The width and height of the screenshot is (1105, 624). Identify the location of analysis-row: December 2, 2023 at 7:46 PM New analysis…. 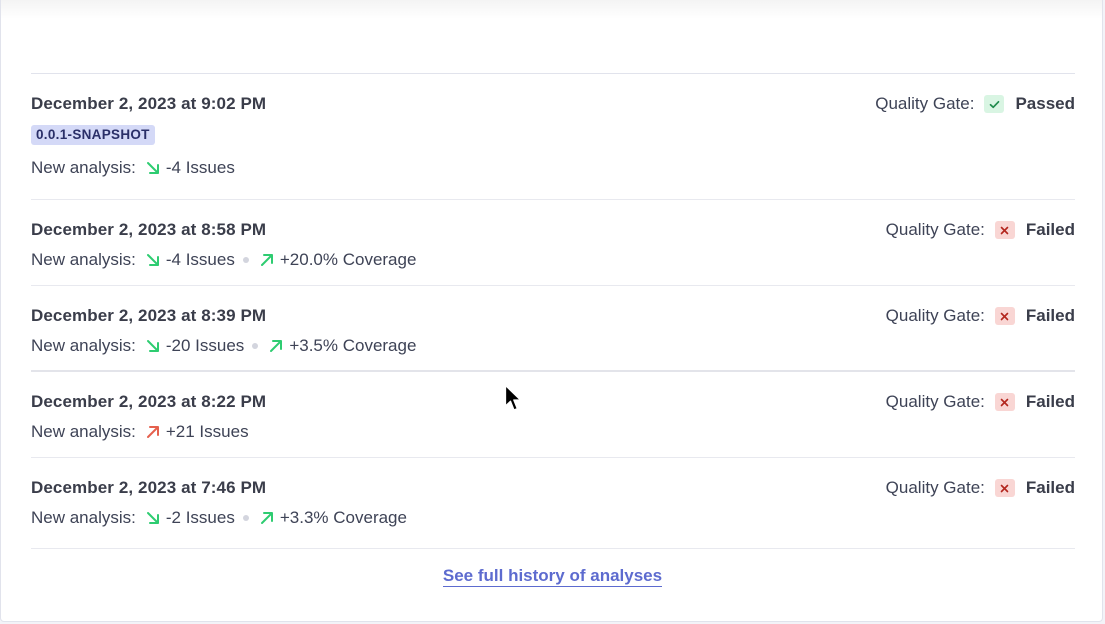
(553, 503).